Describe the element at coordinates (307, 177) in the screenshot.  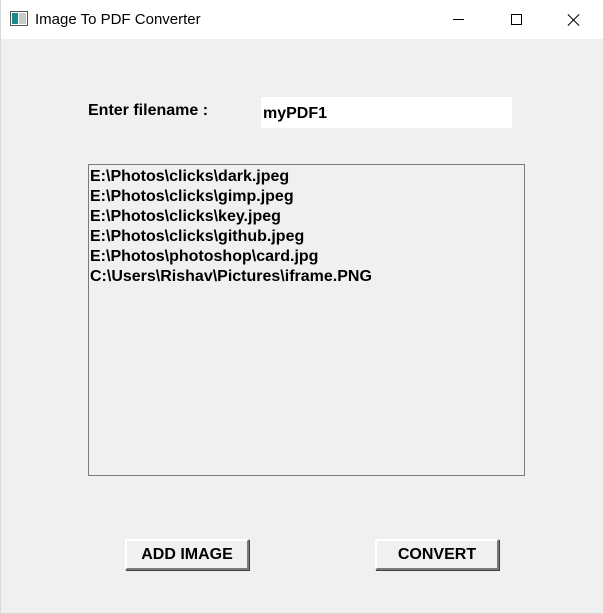
I see `list-item: E:\Photos\clicks\dark.jpeg` at that location.